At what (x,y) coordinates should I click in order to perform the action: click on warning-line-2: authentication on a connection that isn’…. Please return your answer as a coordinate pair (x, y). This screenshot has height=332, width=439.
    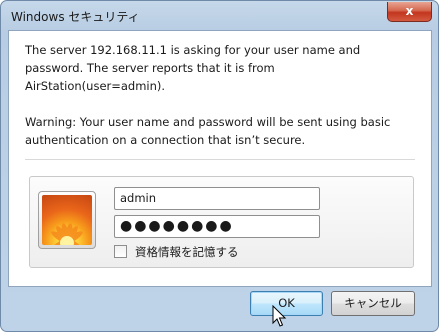
    Looking at the image, I should click on (165, 140).